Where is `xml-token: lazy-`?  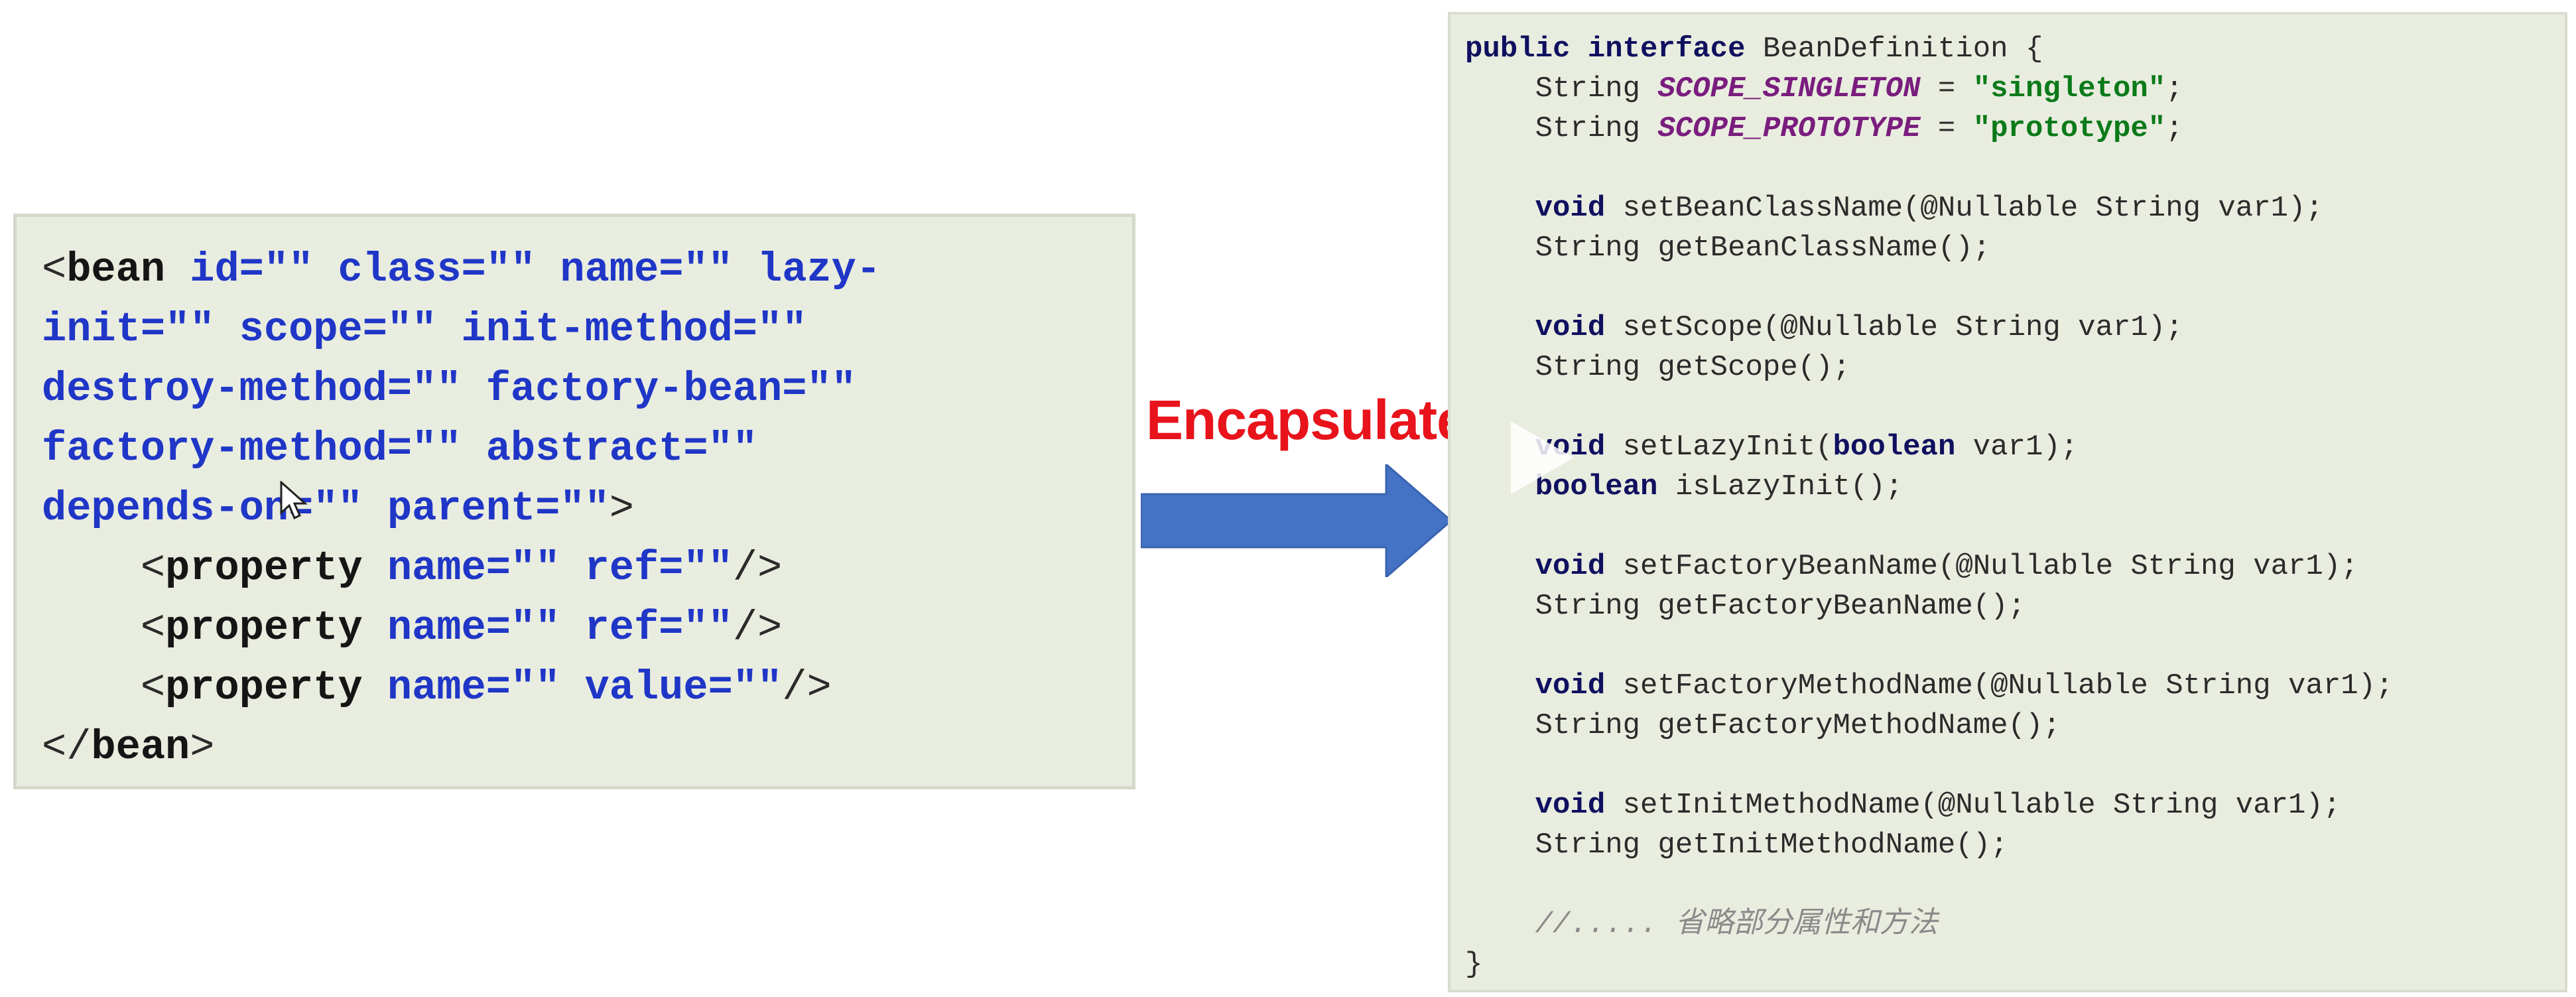
xml-token: lazy- is located at coordinates (807, 269).